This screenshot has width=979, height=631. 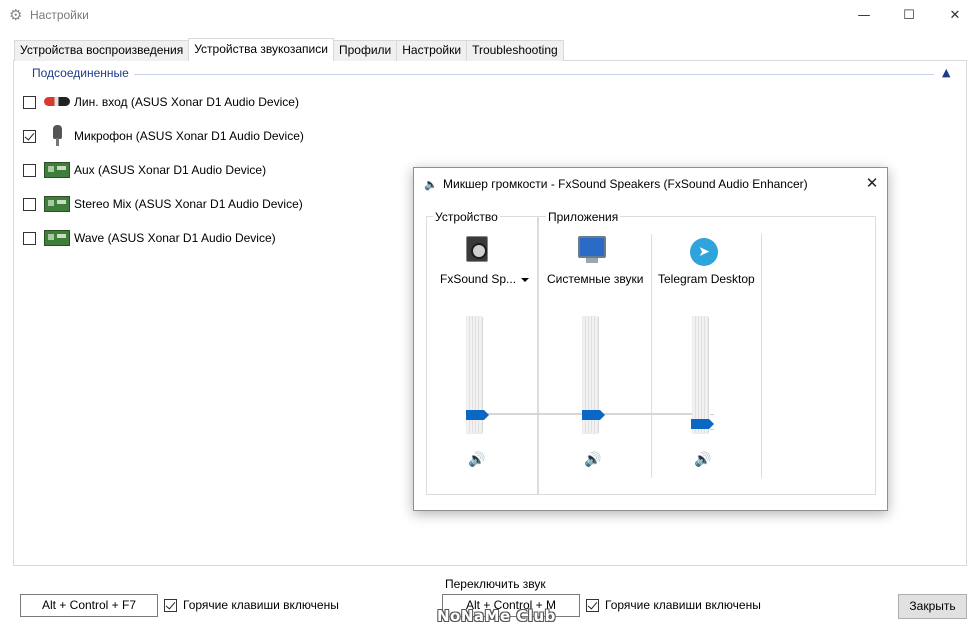 What do you see at coordinates (864, 15) in the screenshot?
I see `minimize-button: —` at bounding box center [864, 15].